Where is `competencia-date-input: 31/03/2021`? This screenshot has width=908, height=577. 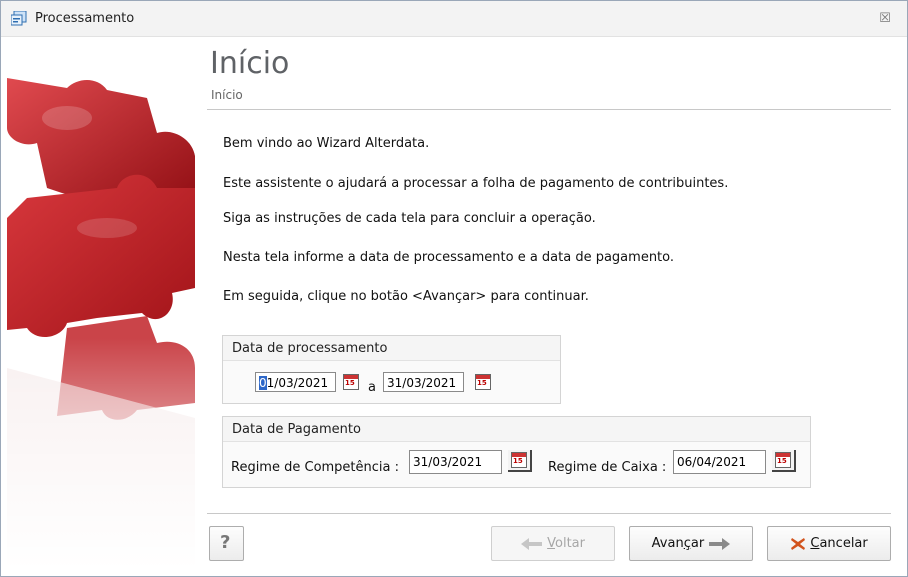 competencia-date-input: 31/03/2021 is located at coordinates (455, 462).